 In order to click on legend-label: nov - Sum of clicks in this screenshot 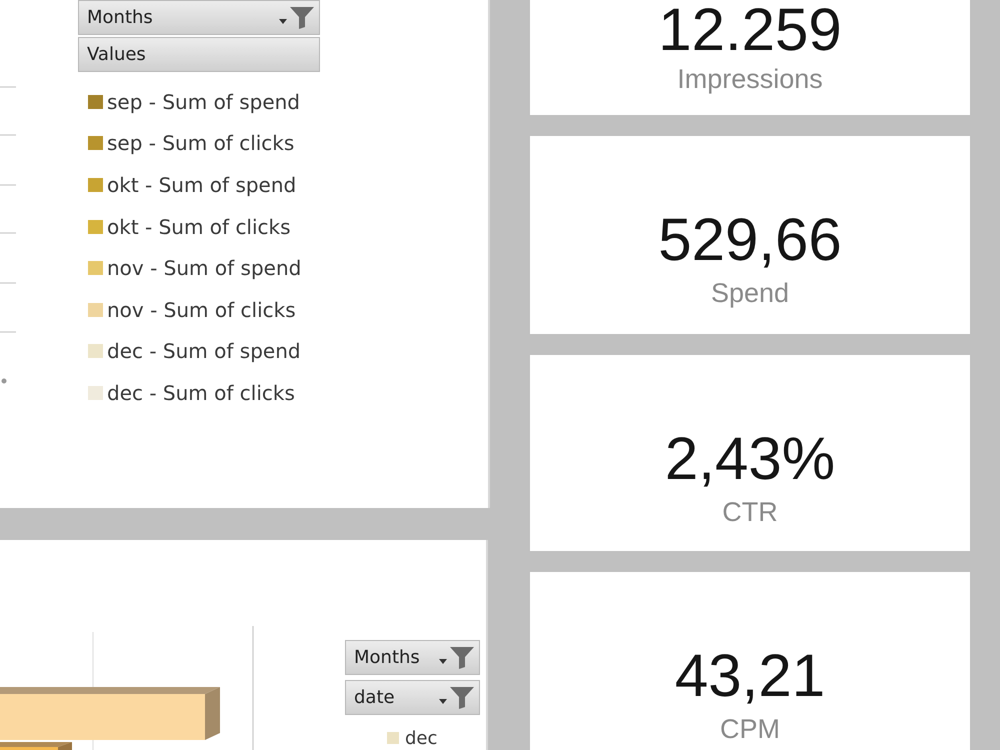, I will do `click(201, 310)`.